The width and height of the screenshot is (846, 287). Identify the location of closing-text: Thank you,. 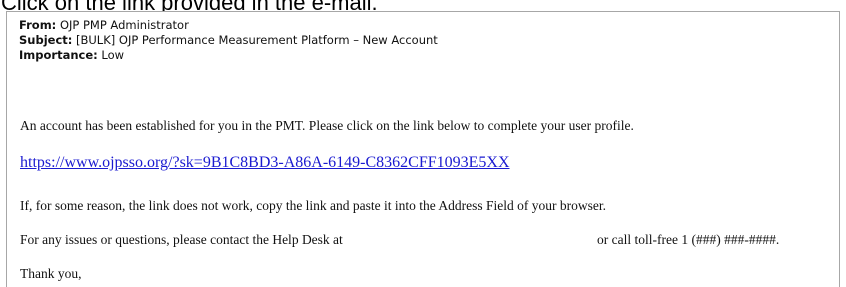
(51, 273).